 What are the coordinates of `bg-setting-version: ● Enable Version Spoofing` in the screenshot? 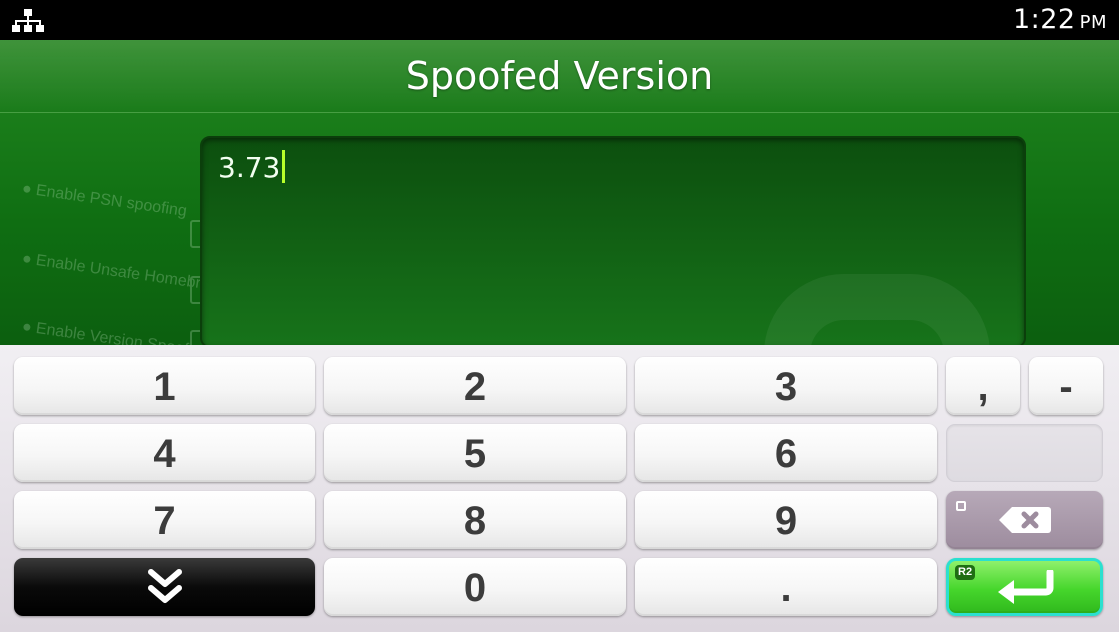 It's located at (115, 331).